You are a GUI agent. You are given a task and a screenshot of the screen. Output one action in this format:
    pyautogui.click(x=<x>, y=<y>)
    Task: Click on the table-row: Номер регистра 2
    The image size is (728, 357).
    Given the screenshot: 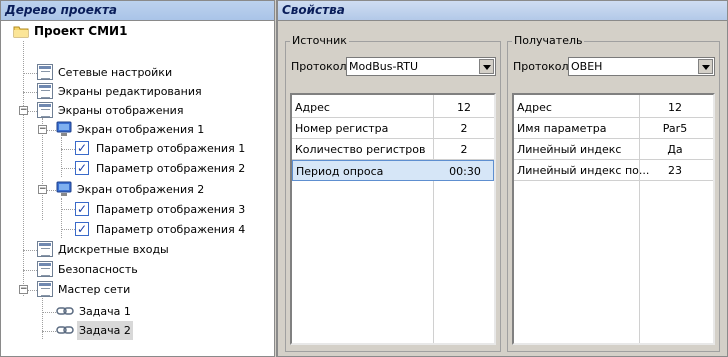 What is the action you would take?
    pyautogui.click(x=393, y=128)
    